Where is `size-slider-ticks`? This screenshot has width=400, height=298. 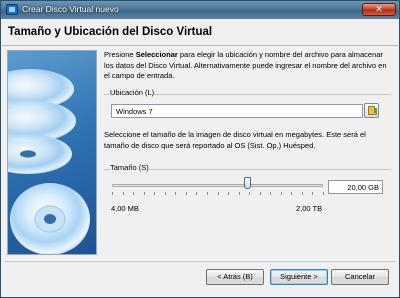 size-slider-ticks is located at coordinates (218, 194).